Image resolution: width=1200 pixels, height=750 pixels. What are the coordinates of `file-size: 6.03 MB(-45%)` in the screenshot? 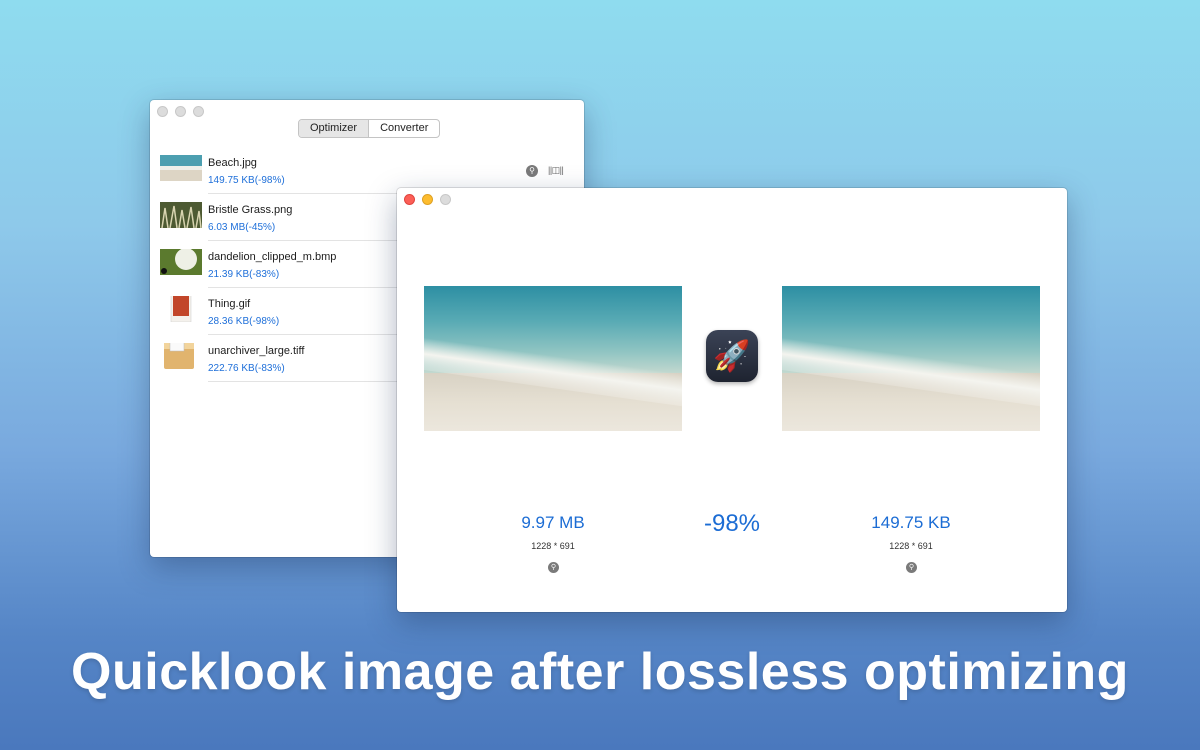 It's located at (242, 227).